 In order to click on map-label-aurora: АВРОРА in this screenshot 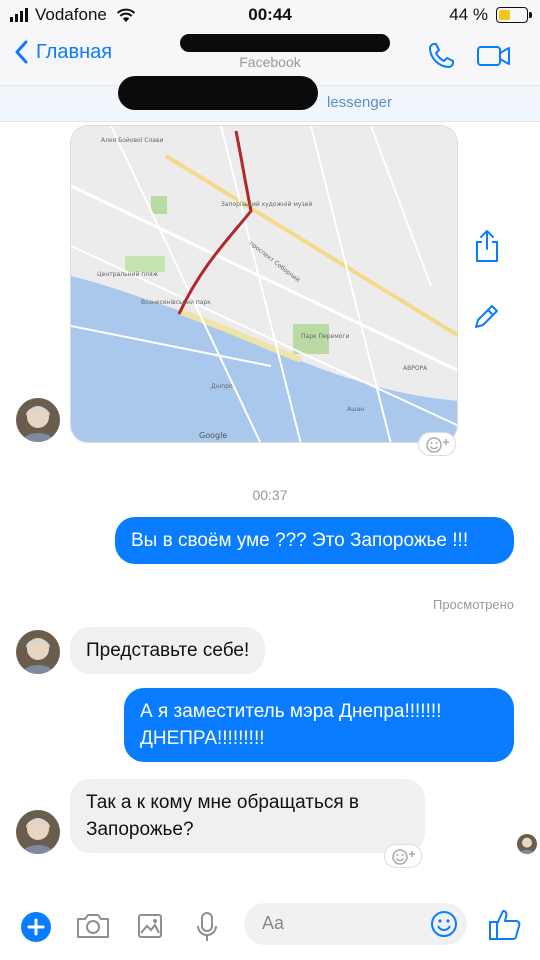, I will do `click(415, 368)`.